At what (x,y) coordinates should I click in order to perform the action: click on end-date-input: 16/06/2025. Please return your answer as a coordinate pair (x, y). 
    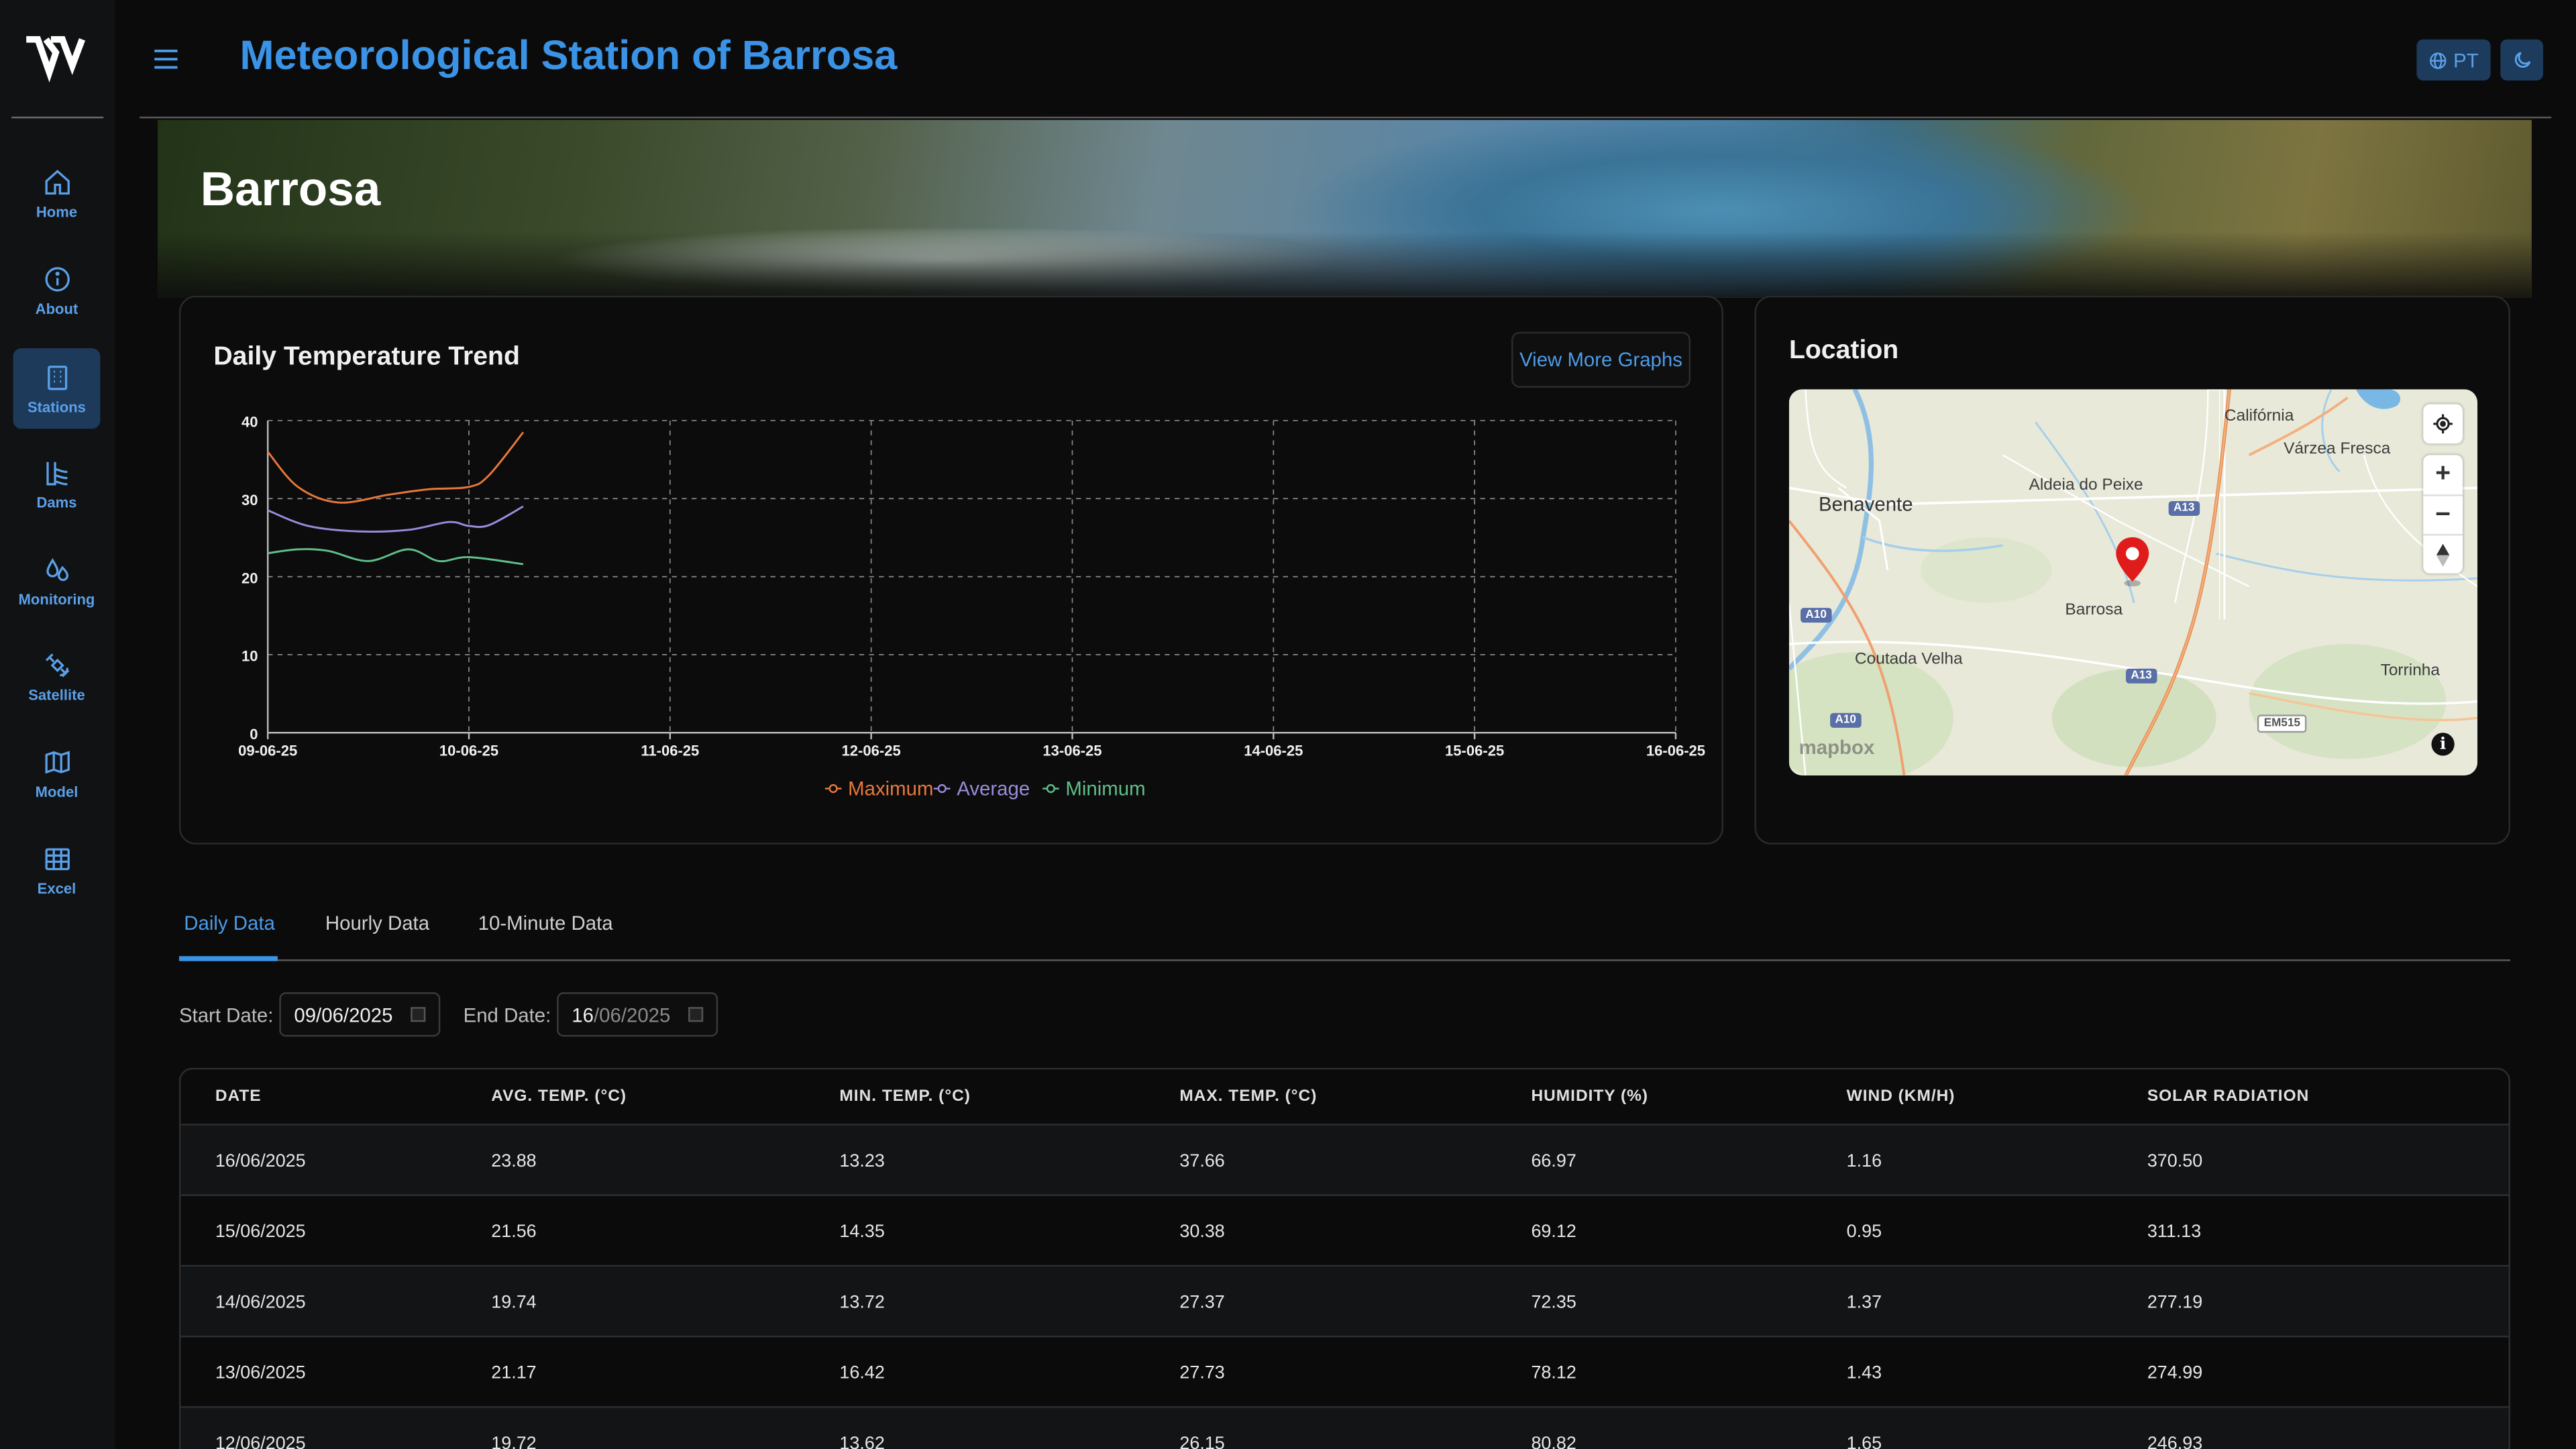
    Looking at the image, I should click on (637, 1014).